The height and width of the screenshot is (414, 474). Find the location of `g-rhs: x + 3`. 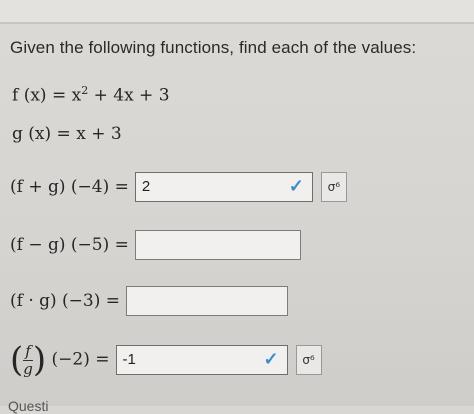

g-rhs: x + 3 is located at coordinates (99, 134).